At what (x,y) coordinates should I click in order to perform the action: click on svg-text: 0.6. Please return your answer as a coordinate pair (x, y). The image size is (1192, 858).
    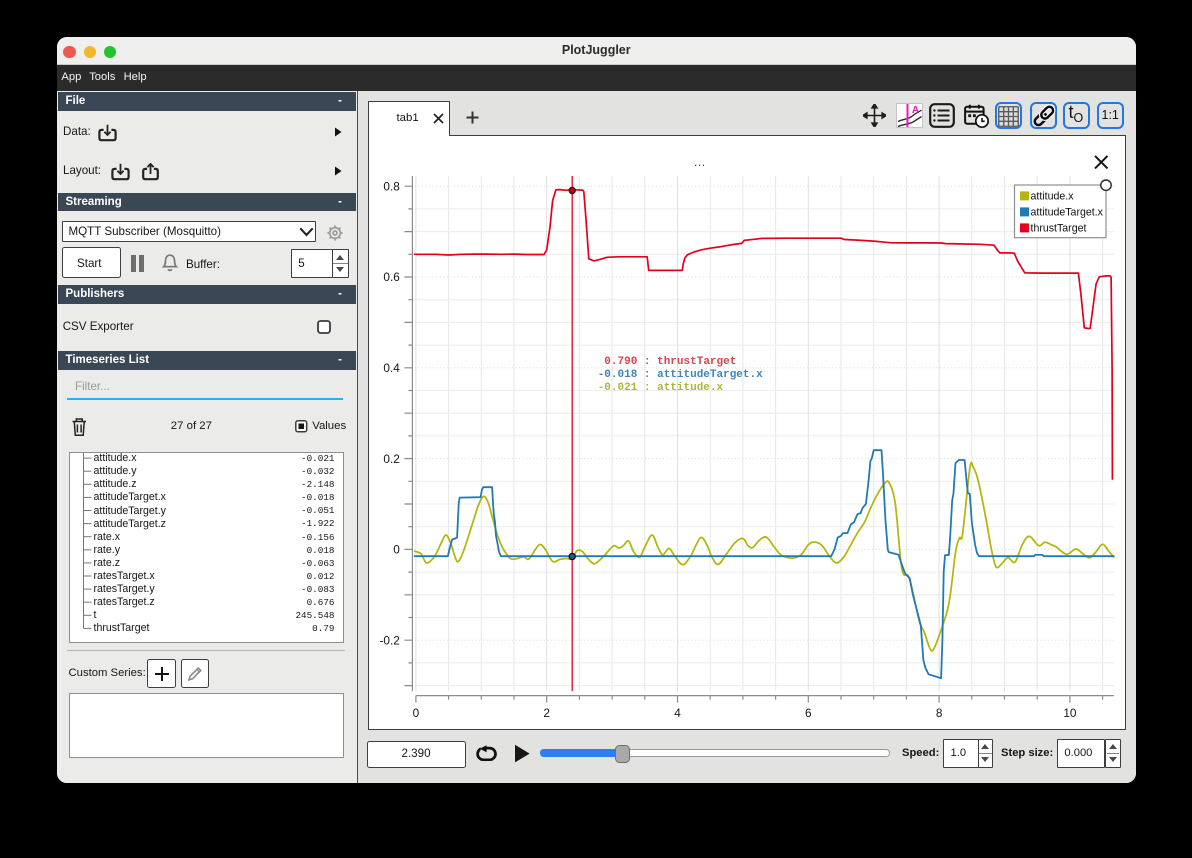
    Looking at the image, I should click on (391, 277).